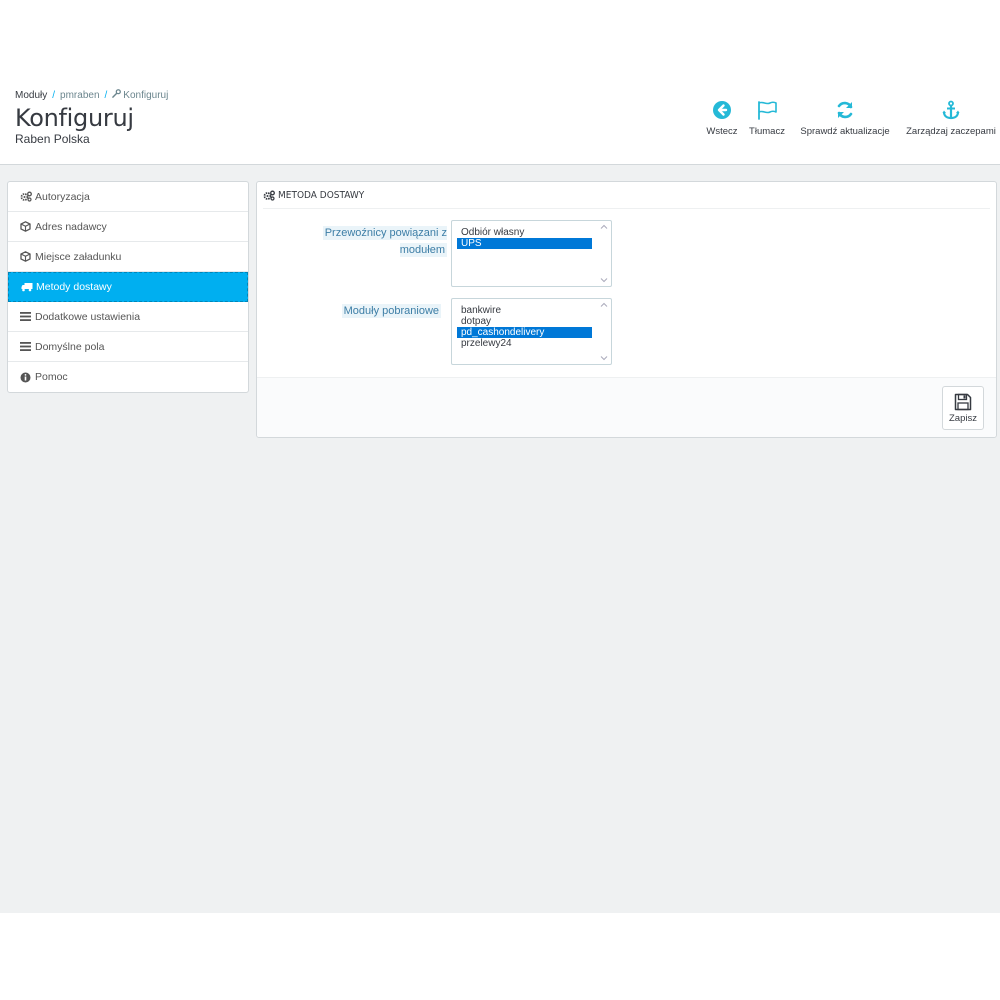 The height and width of the screenshot is (1000, 1000). What do you see at coordinates (74, 287) in the screenshot?
I see `sidebar-item-label: Metody dostawy` at bounding box center [74, 287].